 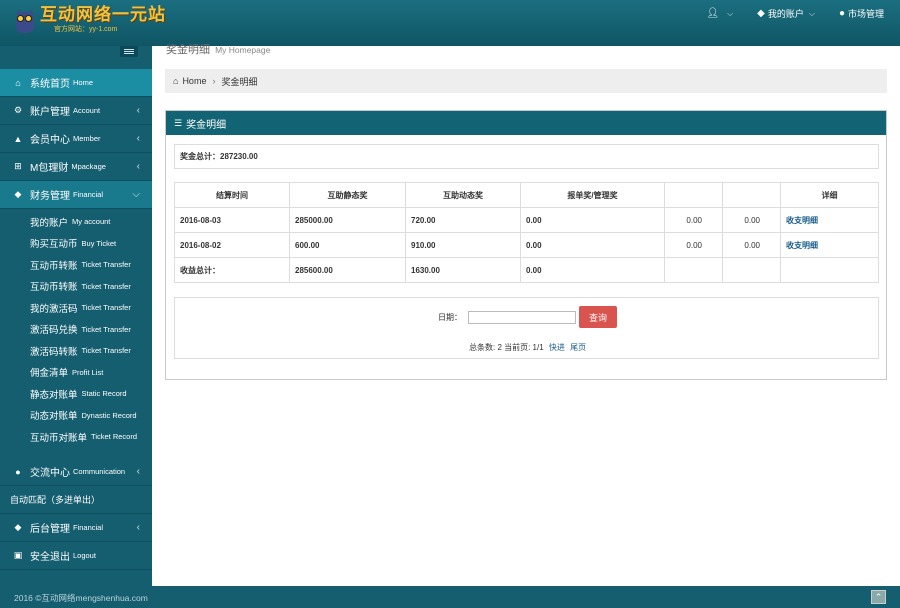 I want to click on sidebar-item-sublabel: Home, so click(x=83, y=82).